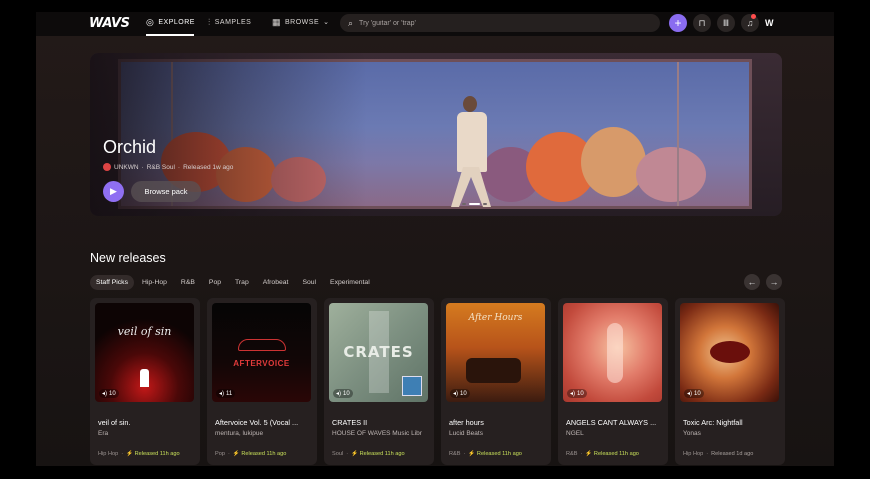  Describe the element at coordinates (380, 433) in the screenshot. I see `card-artist: HOUSE OF WAVES Music Libr` at that location.